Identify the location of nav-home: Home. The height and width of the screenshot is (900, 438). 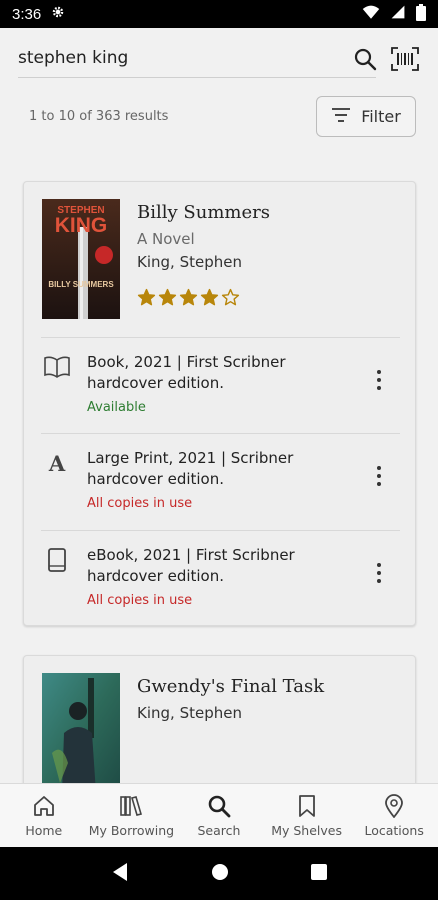
(44, 815).